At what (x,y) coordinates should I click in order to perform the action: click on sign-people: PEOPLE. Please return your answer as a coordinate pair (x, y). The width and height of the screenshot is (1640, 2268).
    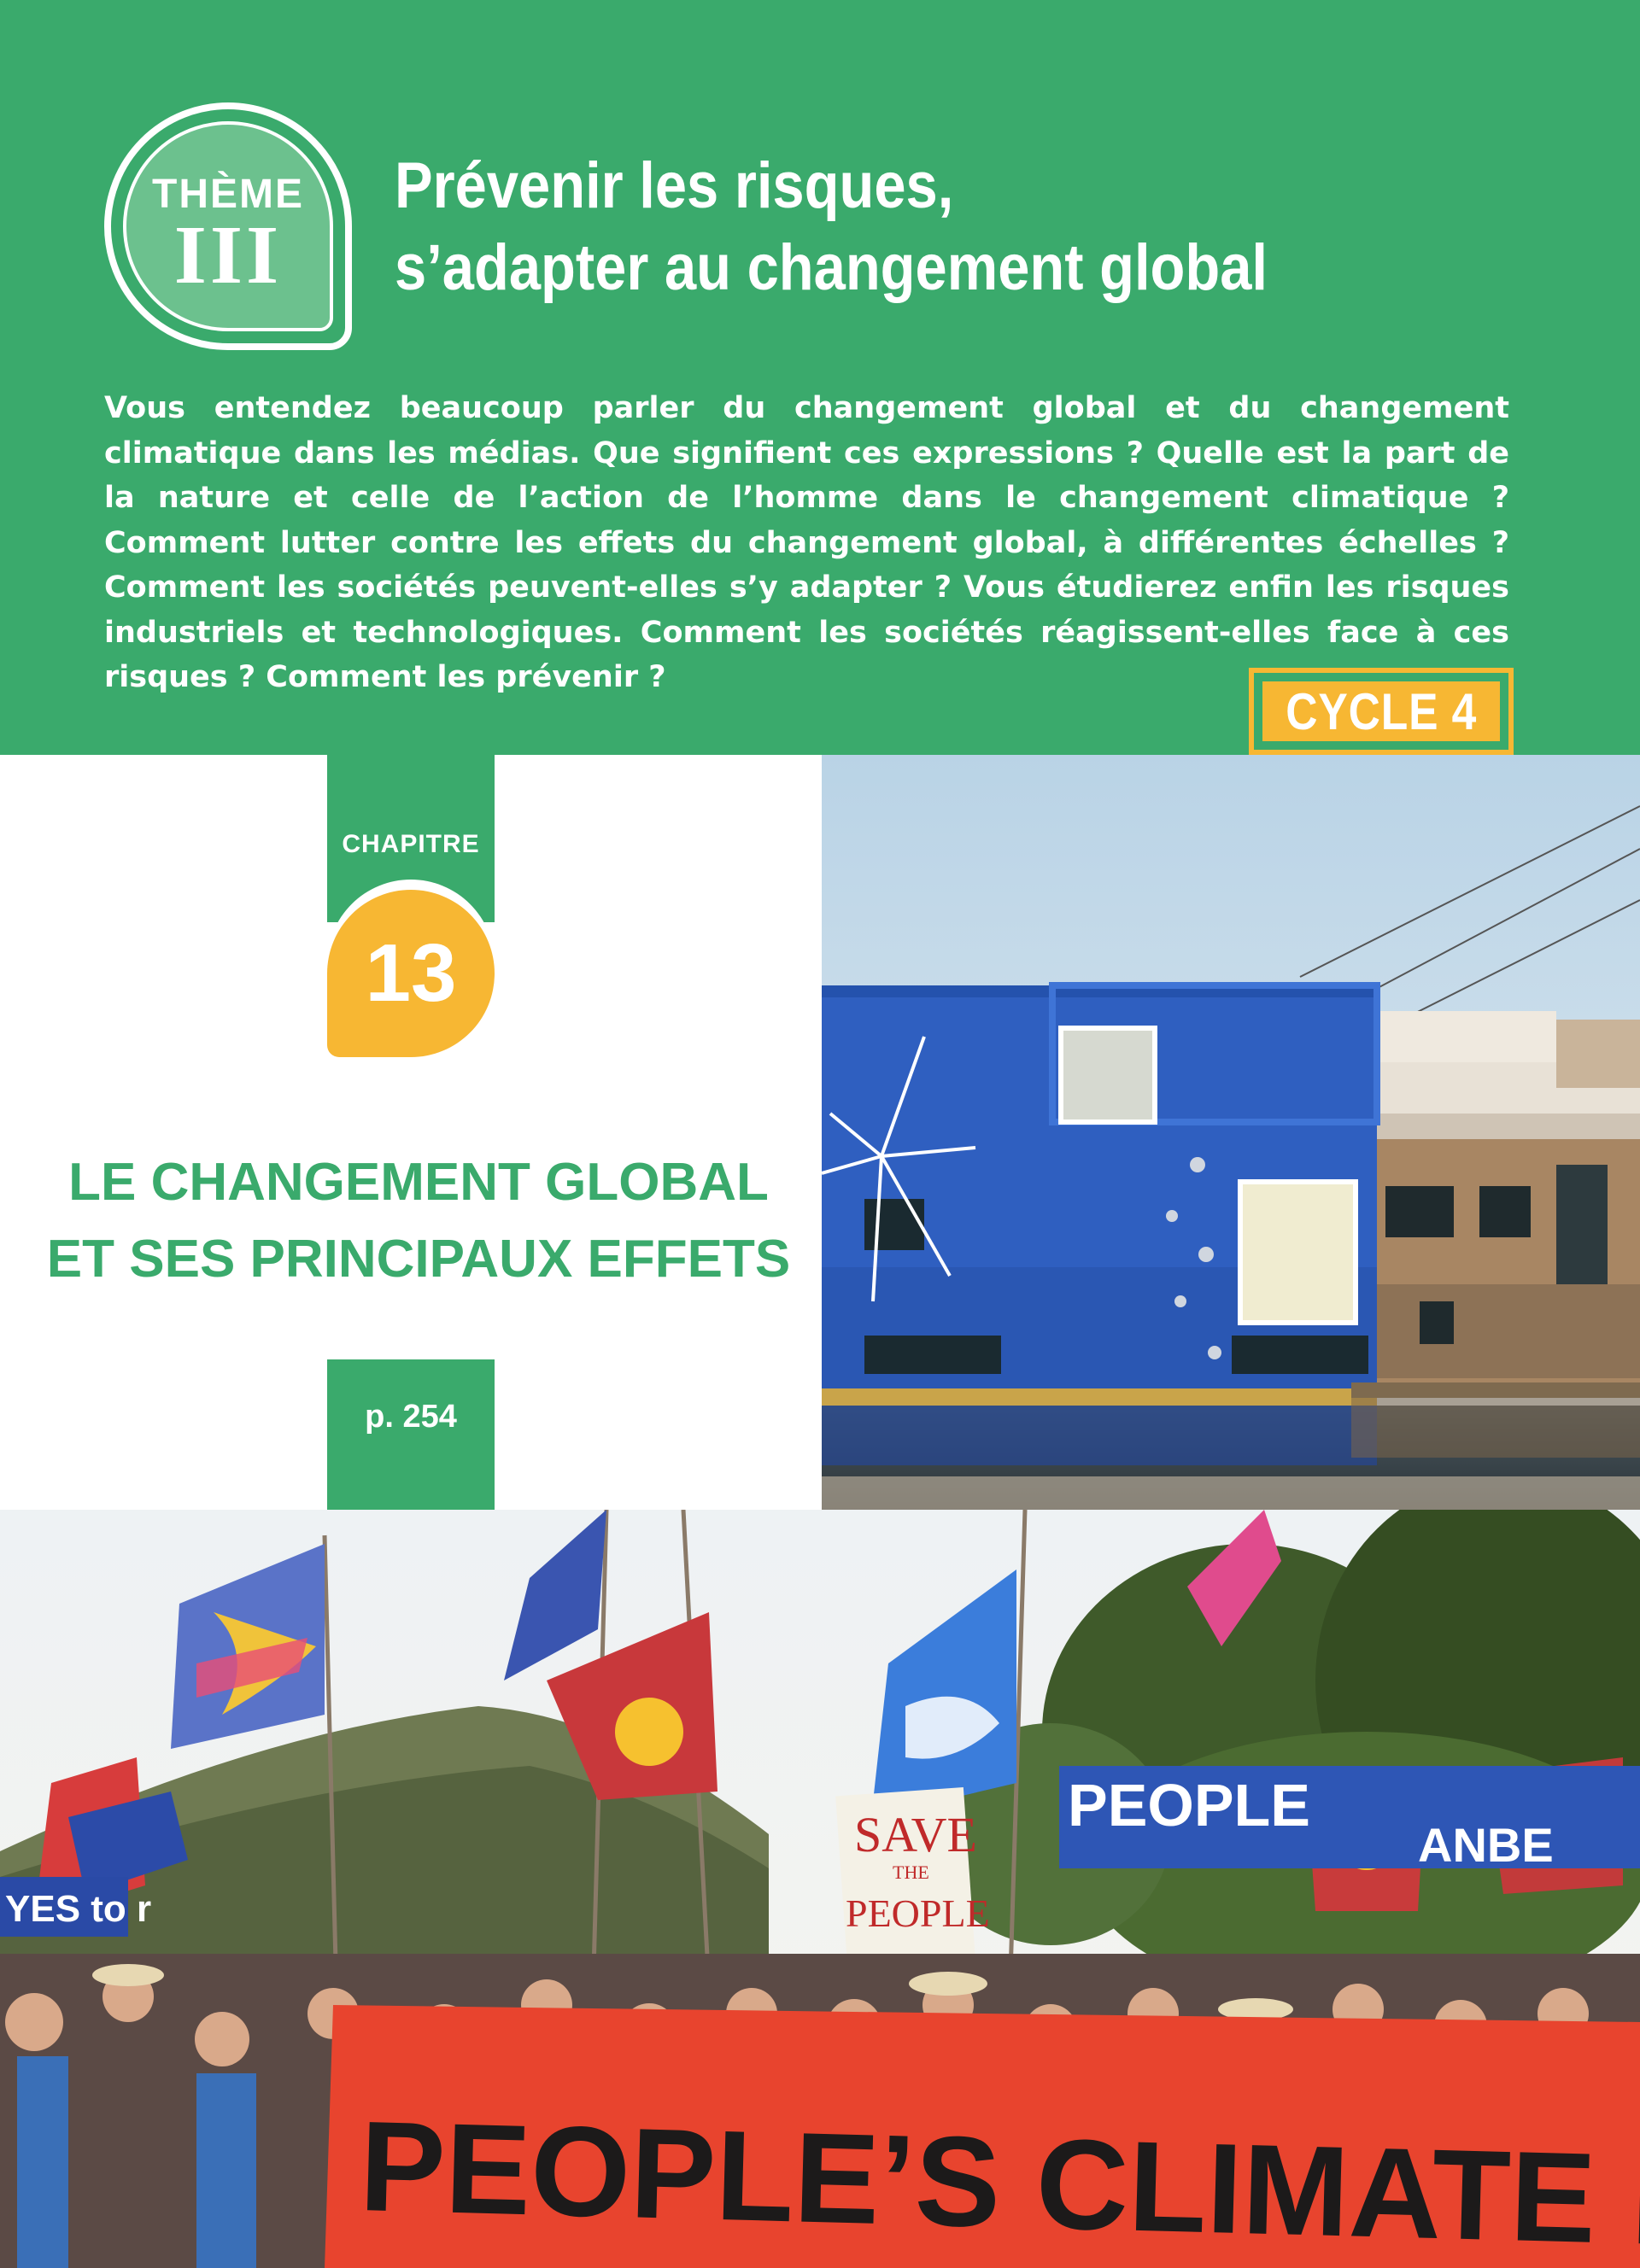
    Looking at the image, I should click on (918, 1913).